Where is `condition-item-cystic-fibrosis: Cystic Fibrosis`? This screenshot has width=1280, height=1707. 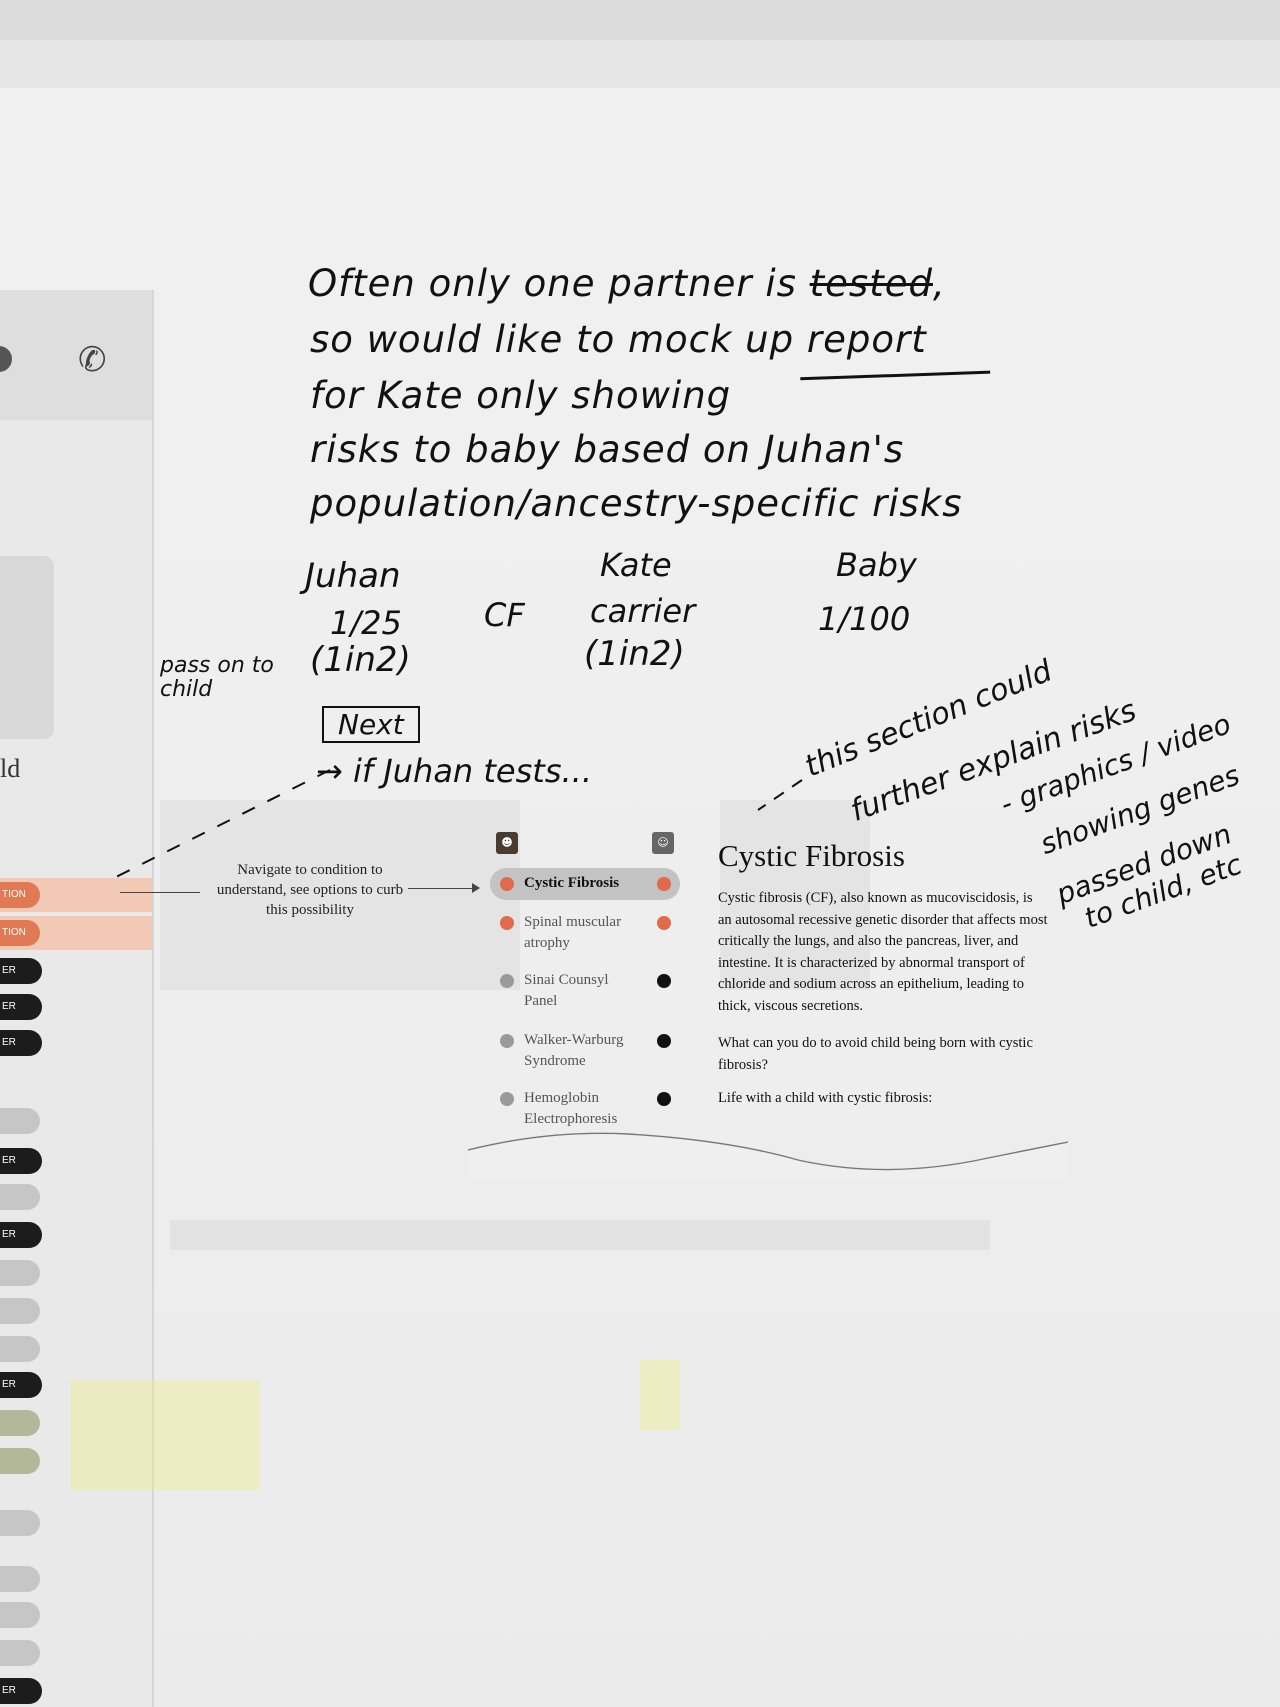
condition-item-cystic-fibrosis: Cystic Fibrosis is located at coordinates (585, 884).